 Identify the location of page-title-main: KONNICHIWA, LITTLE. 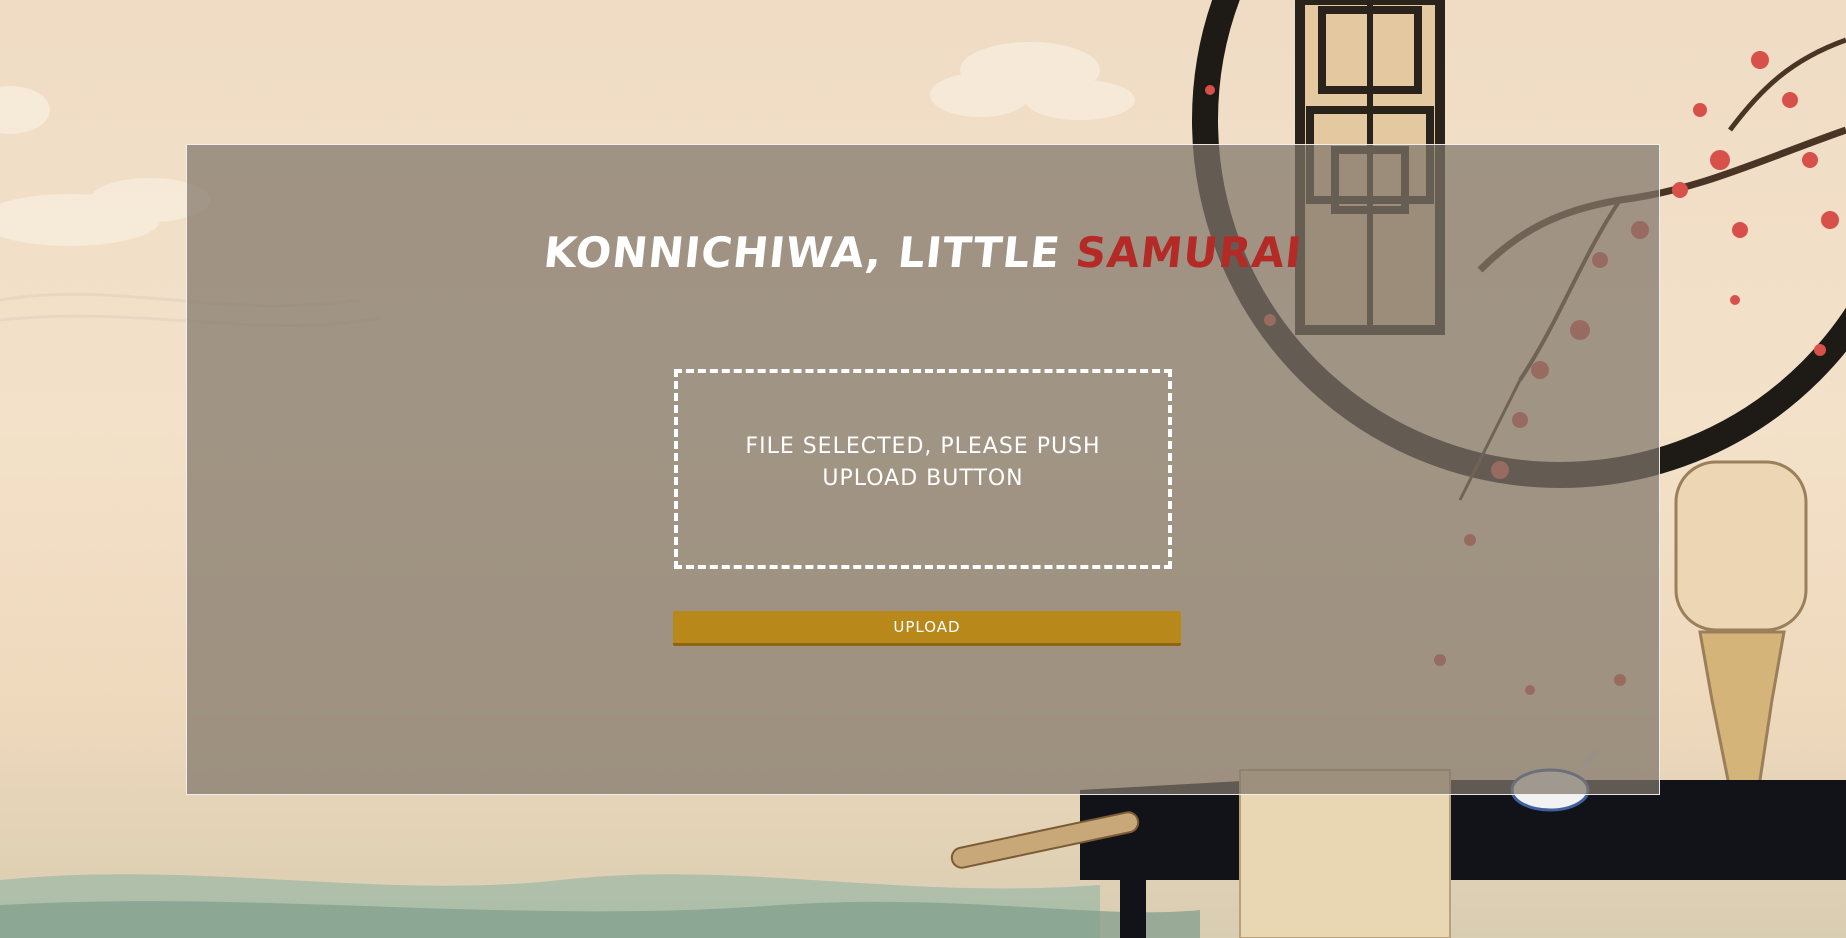
(810, 252).